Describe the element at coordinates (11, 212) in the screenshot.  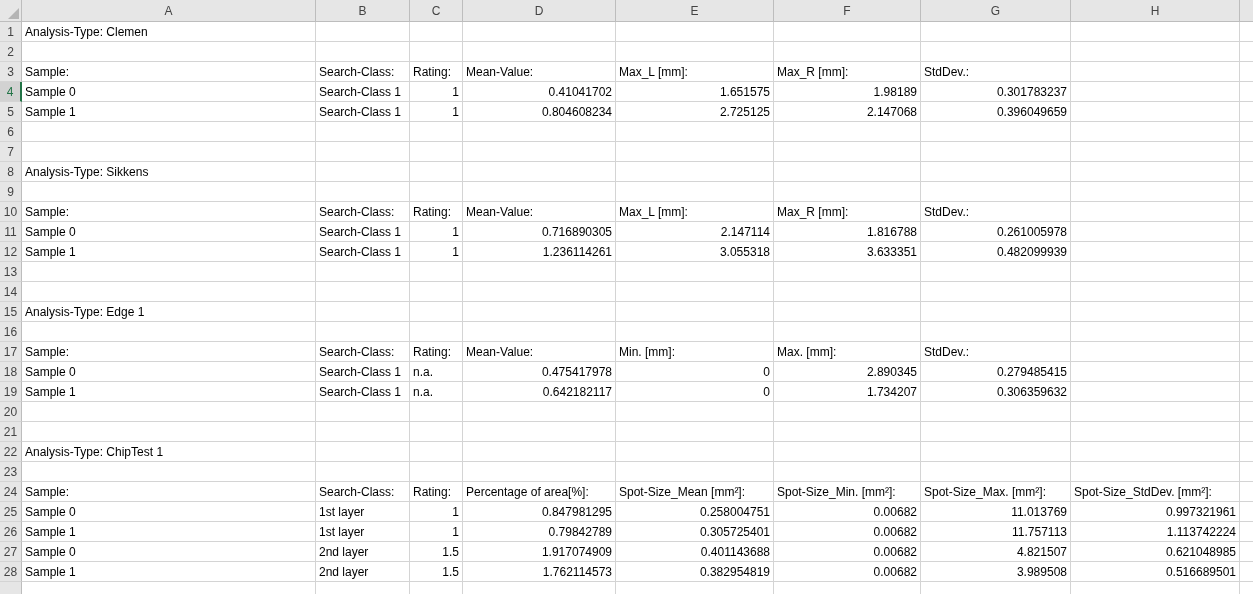
I see `row-header: 10` at that location.